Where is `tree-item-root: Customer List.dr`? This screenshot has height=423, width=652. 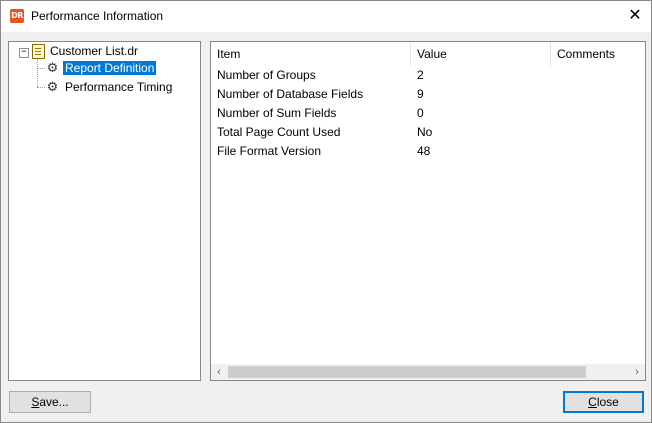
tree-item-root: Customer List.dr is located at coordinates (94, 51).